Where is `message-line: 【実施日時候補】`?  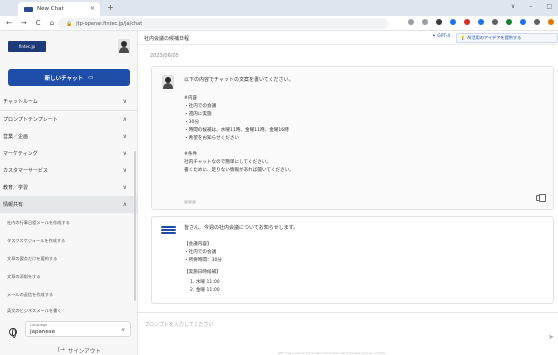 message-line: 【実施日時候補】 is located at coordinates (202, 272).